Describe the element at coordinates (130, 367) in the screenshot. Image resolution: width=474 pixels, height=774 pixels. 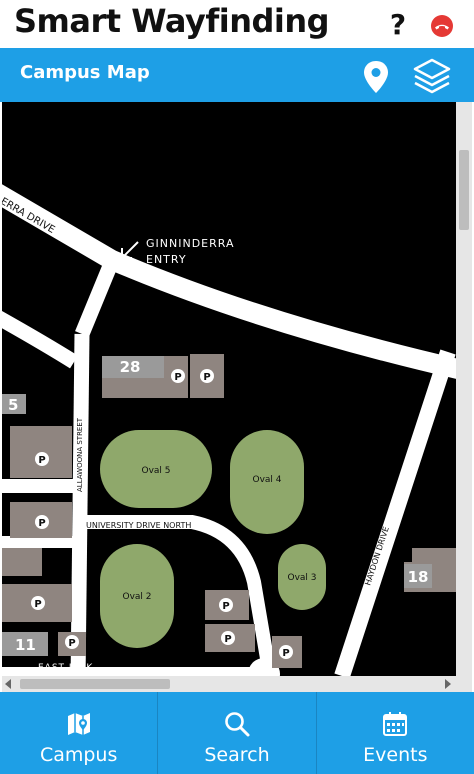
I see `building-28-label: 28` at that location.